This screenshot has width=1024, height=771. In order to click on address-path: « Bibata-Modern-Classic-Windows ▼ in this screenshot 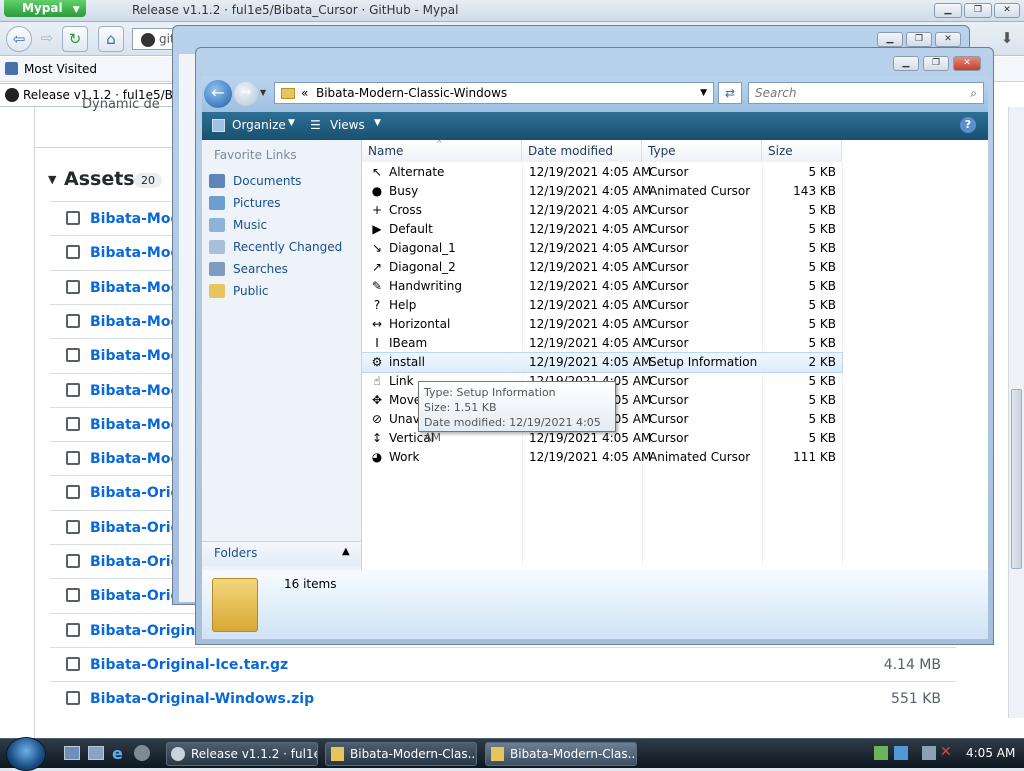, I will do `click(494, 93)`.